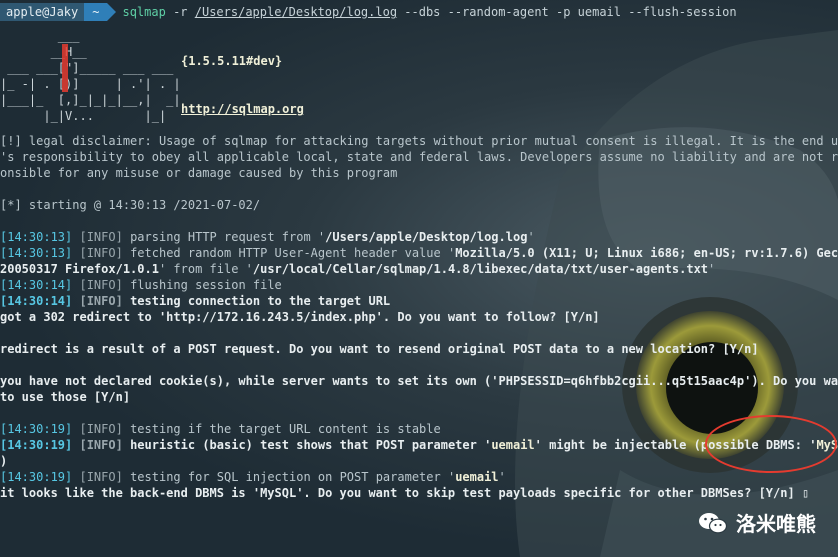  Describe the element at coordinates (65, 68) in the screenshot. I see `banner-red-bar` at that location.